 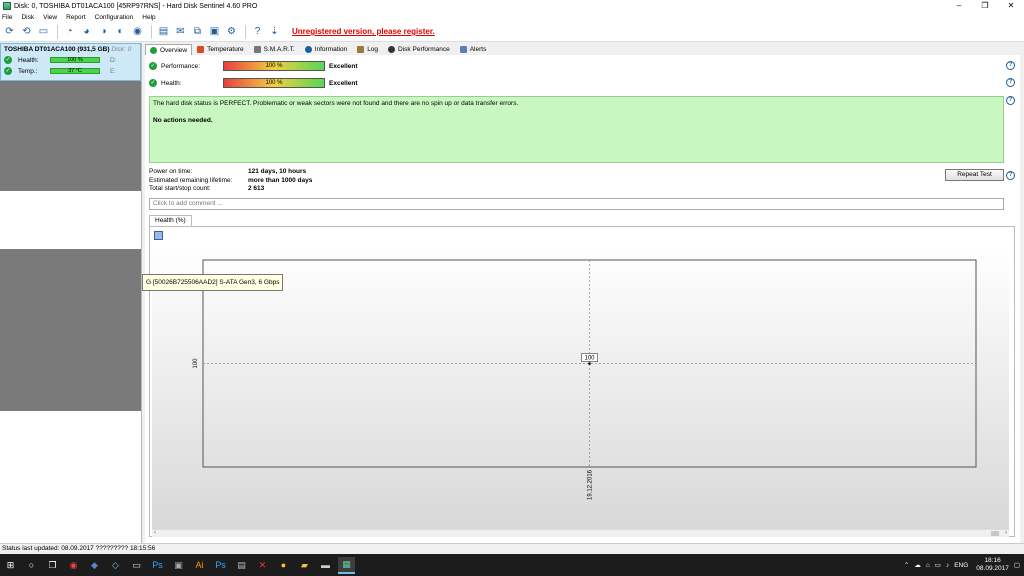 What do you see at coordinates (1010, 65) in the screenshot?
I see `performance-help-icon: ?` at bounding box center [1010, 65].